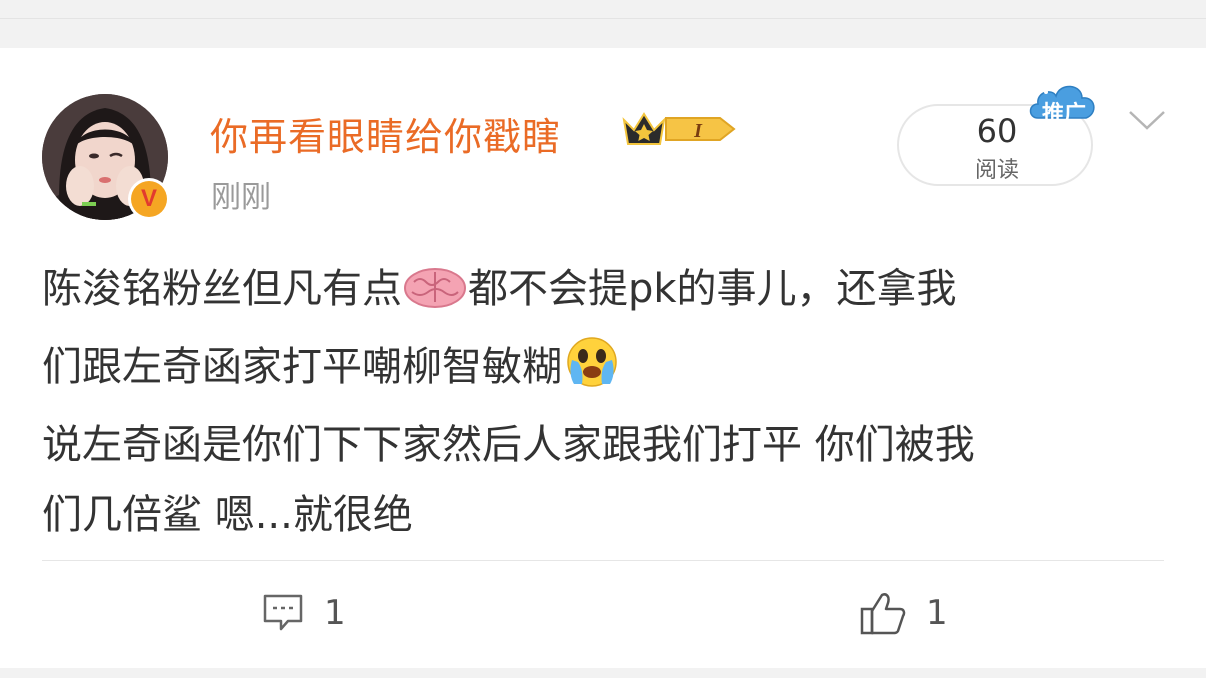 Image resolution: width=1206 pixels, height=678 pixels. I want to click on post-timestamp: 刚刚, so click(241, 197).